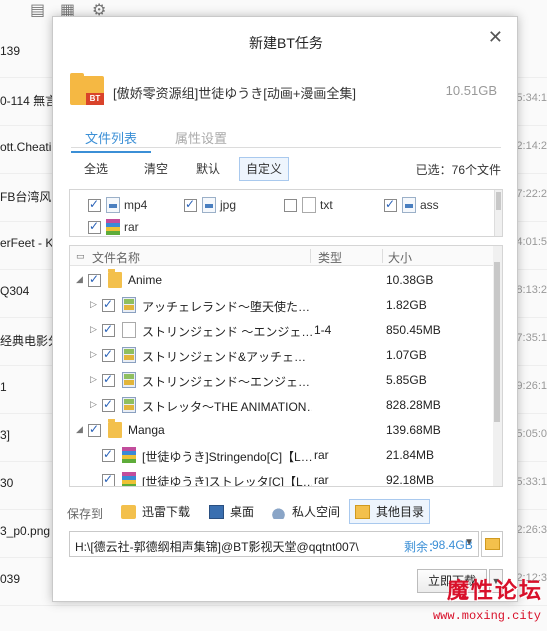  Describe the element at coordinates (531, 242) in the screenshot. I see `background-task-time: 4:01:5` at that location.